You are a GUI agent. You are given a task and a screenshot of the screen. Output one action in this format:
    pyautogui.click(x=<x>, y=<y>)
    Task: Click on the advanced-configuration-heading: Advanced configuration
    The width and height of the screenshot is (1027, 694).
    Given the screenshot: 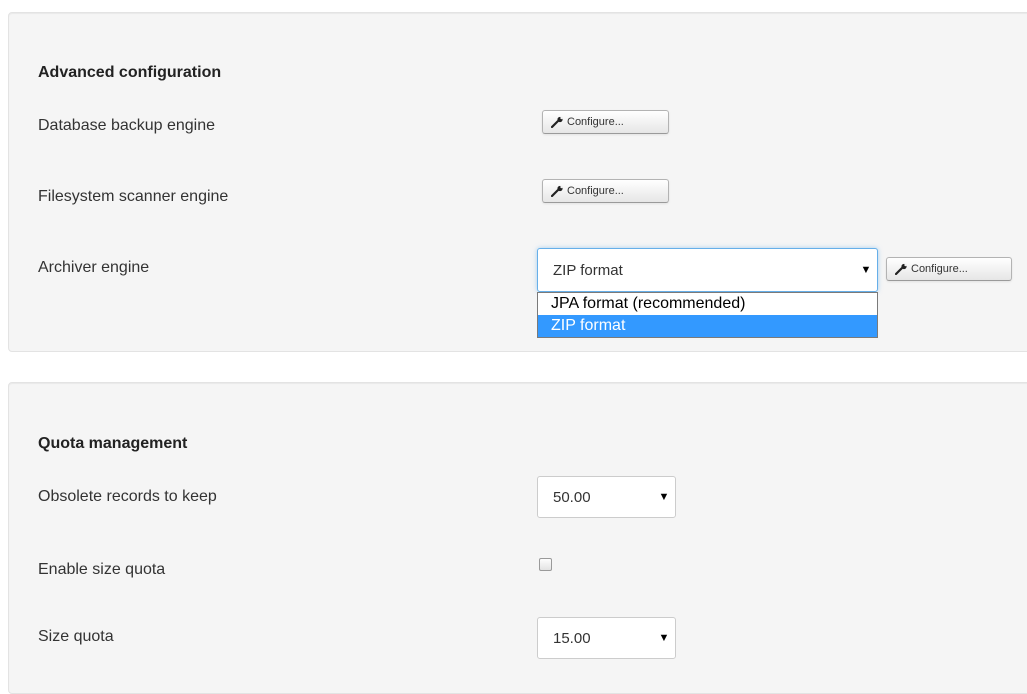 What is the action you would take?
    pyautogui.click(x=130, y=72)
    